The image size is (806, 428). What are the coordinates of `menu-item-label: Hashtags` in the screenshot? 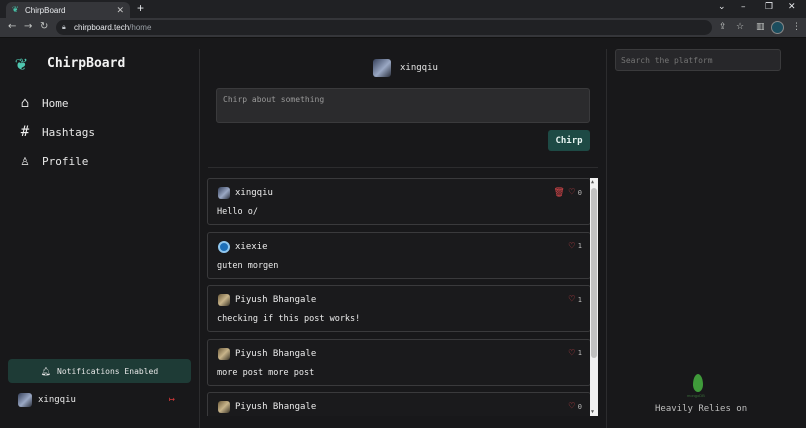 It's located at (68, 132).